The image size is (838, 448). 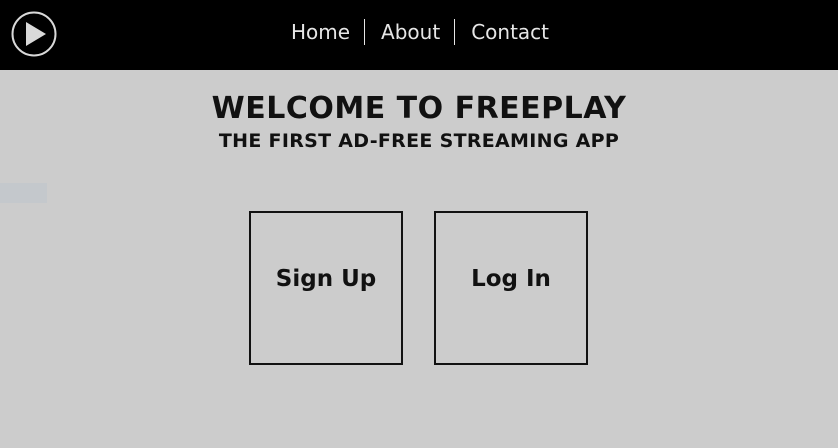 What do you see at coordinates (410, 32) in the screenshot?
I see `nav-about-link: About` at bounding box center [410, 32].